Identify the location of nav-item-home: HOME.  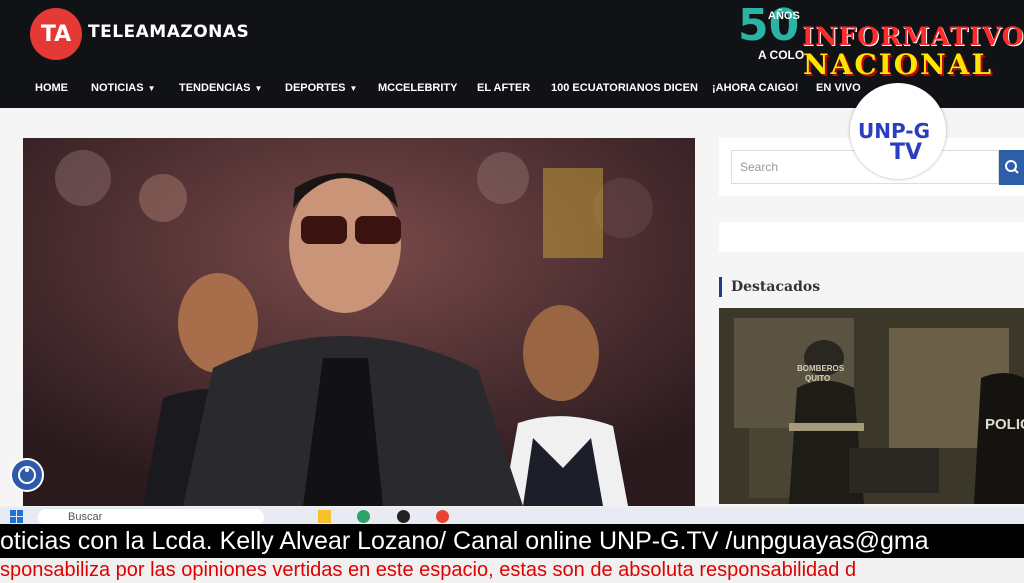
(51, 88).